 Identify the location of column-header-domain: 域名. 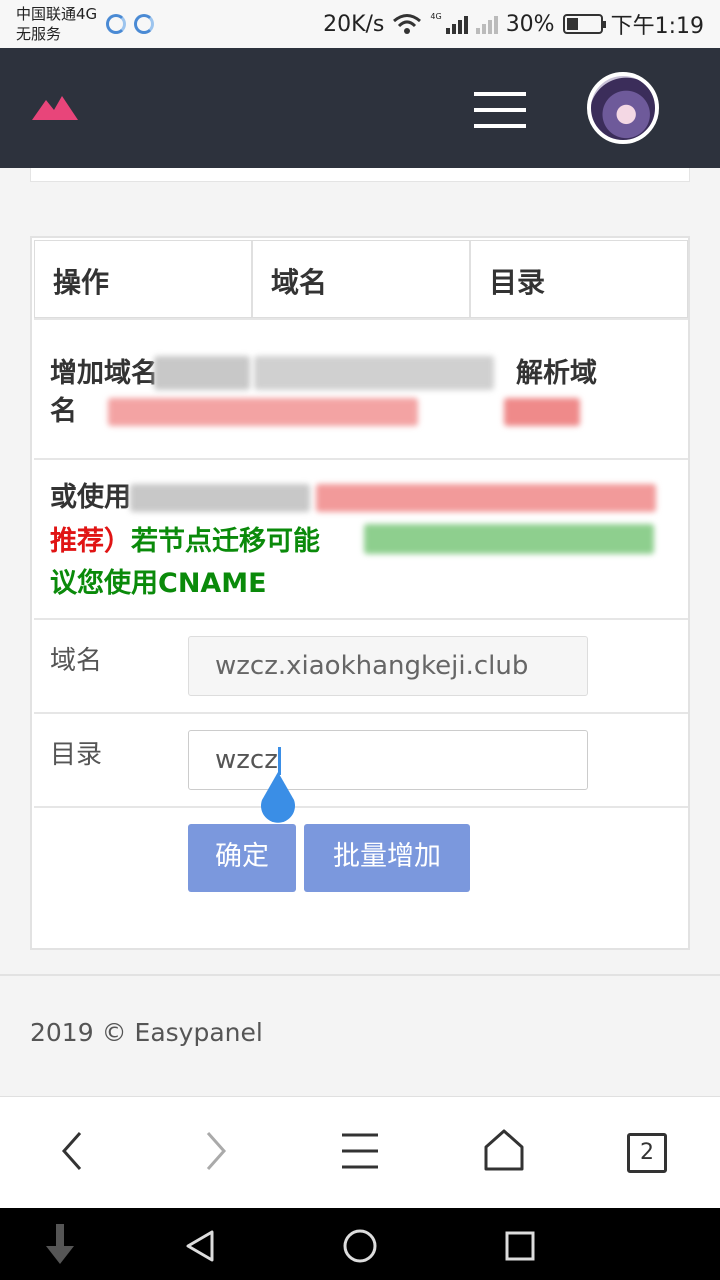
(362, 279).